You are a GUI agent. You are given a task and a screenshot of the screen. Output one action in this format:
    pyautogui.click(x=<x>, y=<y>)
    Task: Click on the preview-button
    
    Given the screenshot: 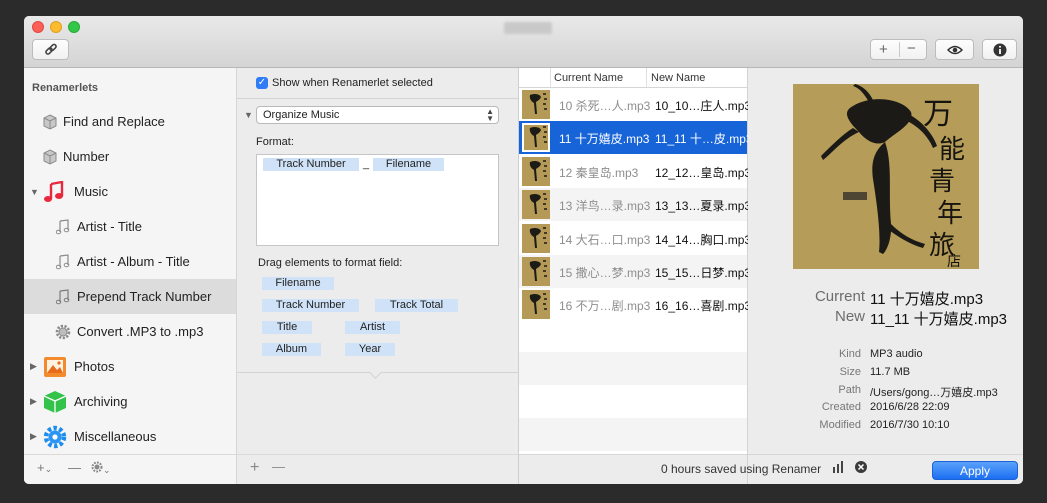 What is the action you would take?
    pyautogui.click(x=954, y=49)
    